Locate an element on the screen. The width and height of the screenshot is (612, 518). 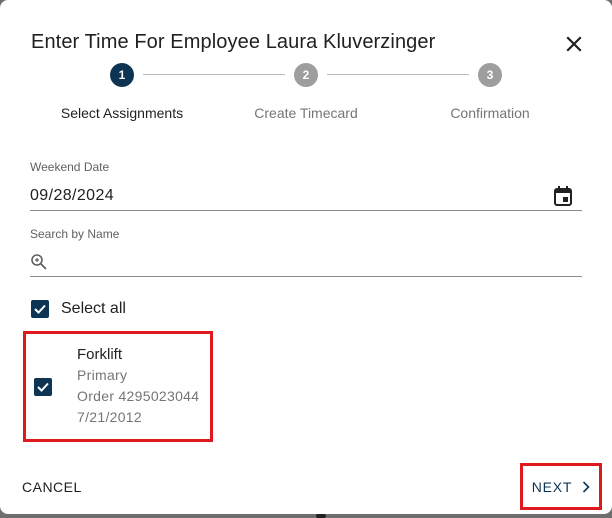
next-button: NEXT is located at coordinates (561, 486).